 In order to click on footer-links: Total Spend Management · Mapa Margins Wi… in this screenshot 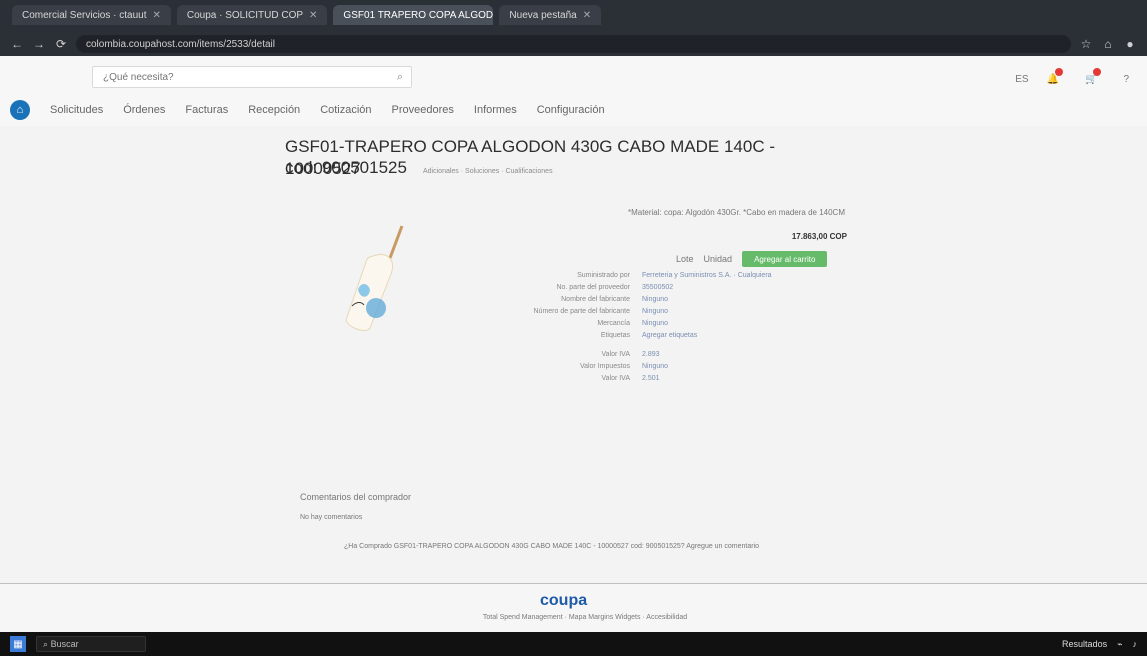, I will do `click(585, 617)`.